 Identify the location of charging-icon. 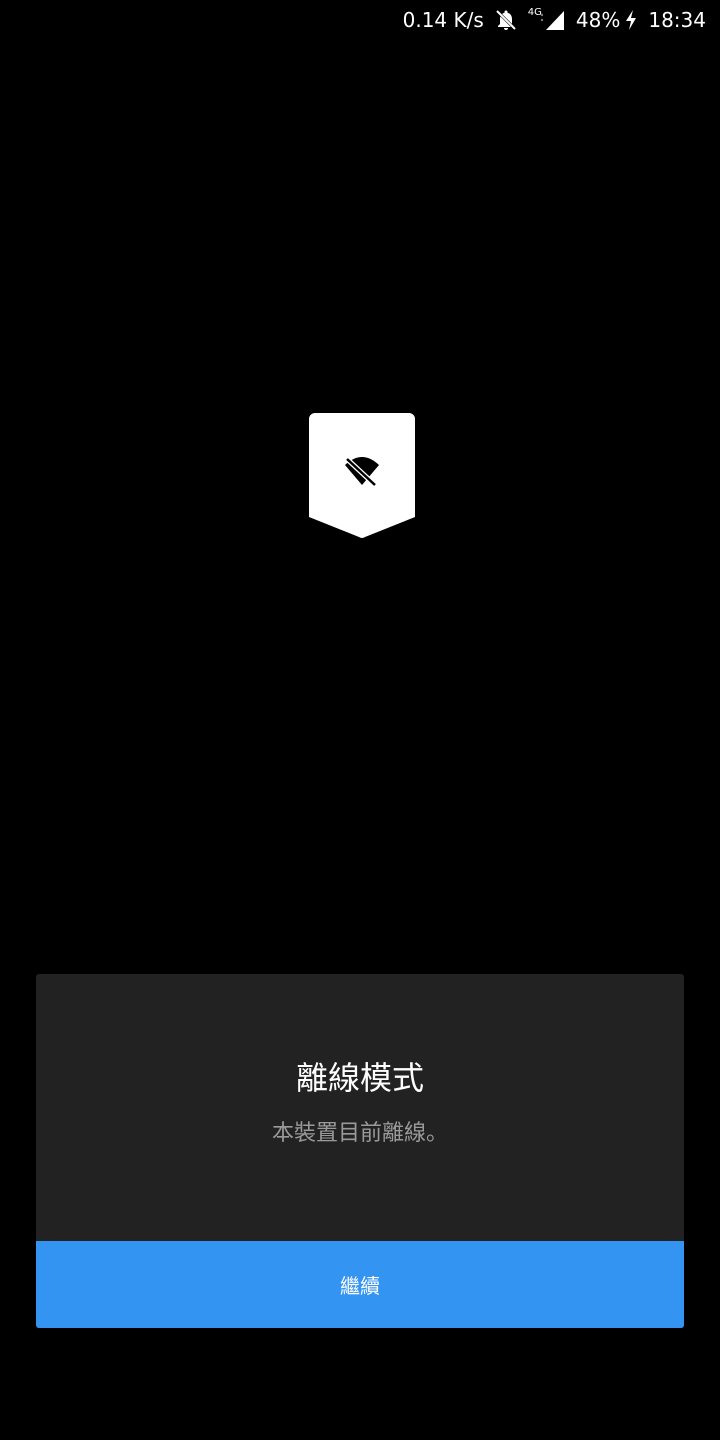
(631, 20).